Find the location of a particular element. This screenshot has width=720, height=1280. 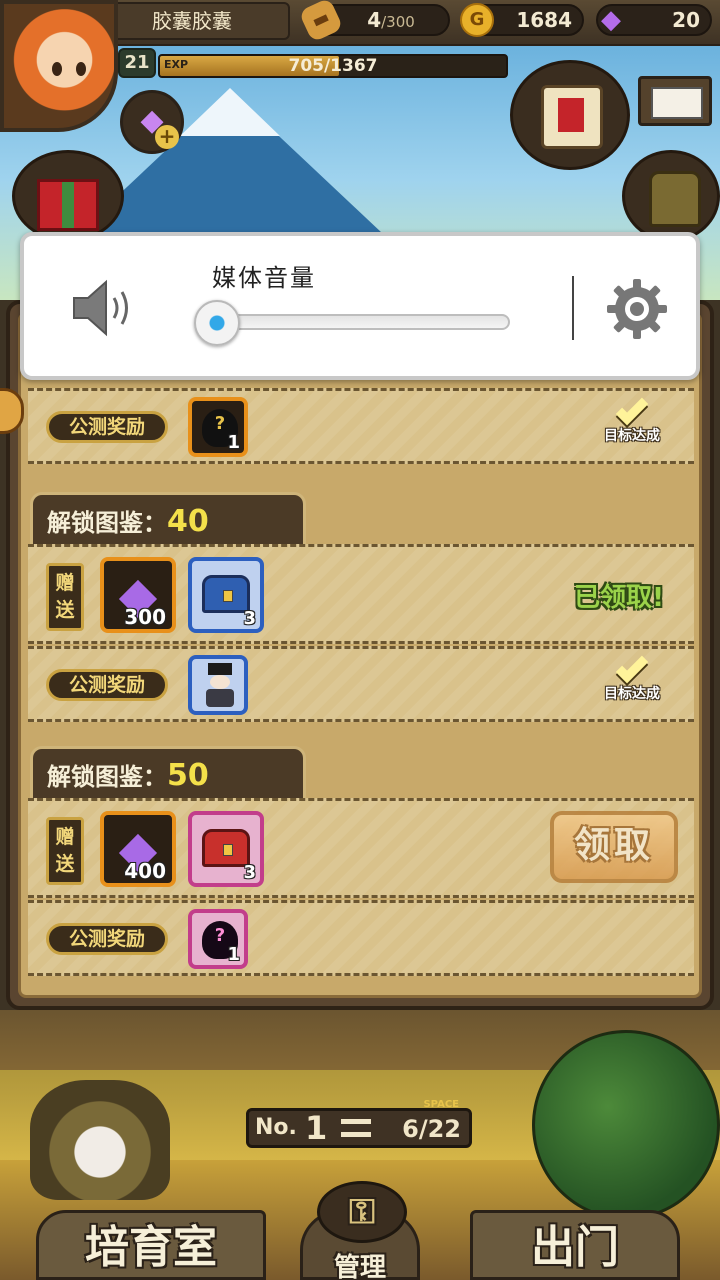

exp-text: 705/1367 is located at coordinates (333, 66).